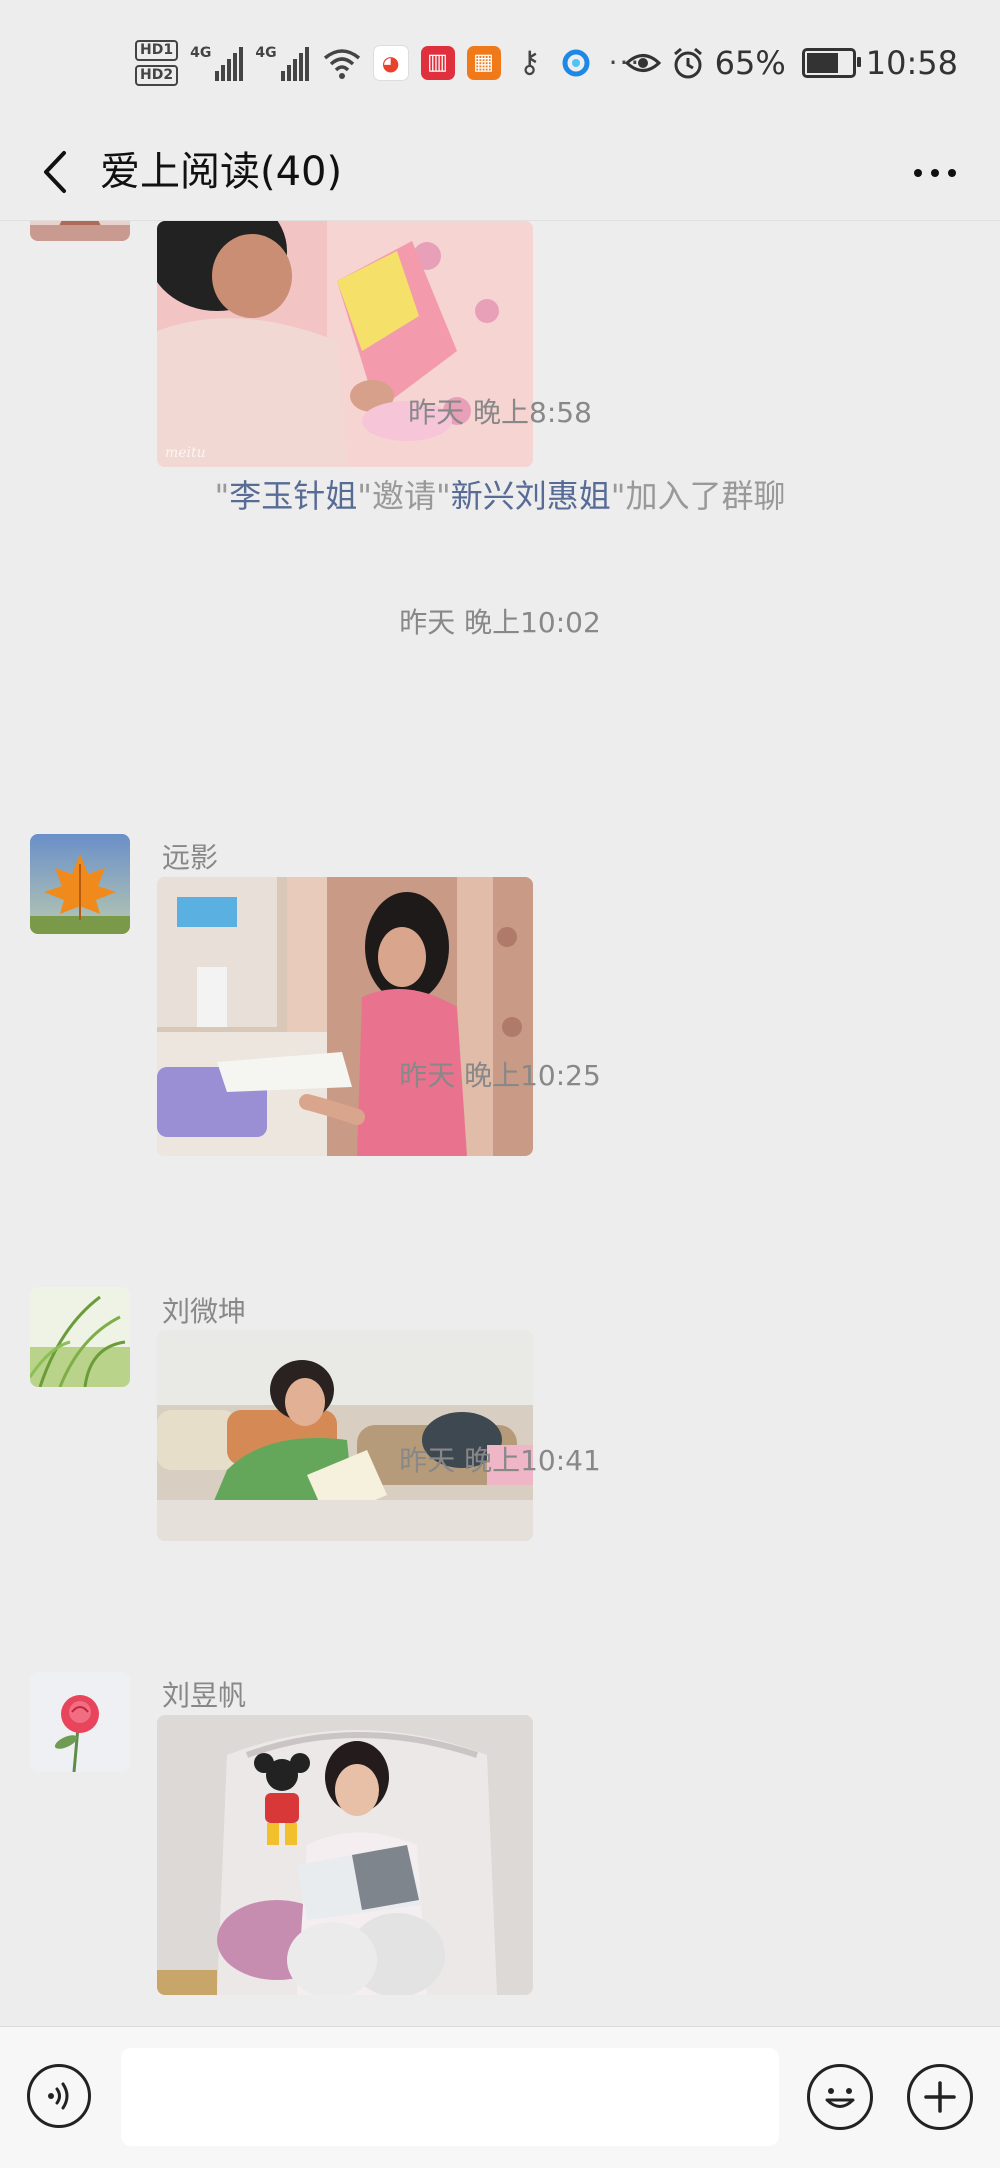 The width and height of the screenshot is (1000, 2168). Describe the element at coordinates (687, 62) in the screenshot. I see `alarm-icon` at that location.